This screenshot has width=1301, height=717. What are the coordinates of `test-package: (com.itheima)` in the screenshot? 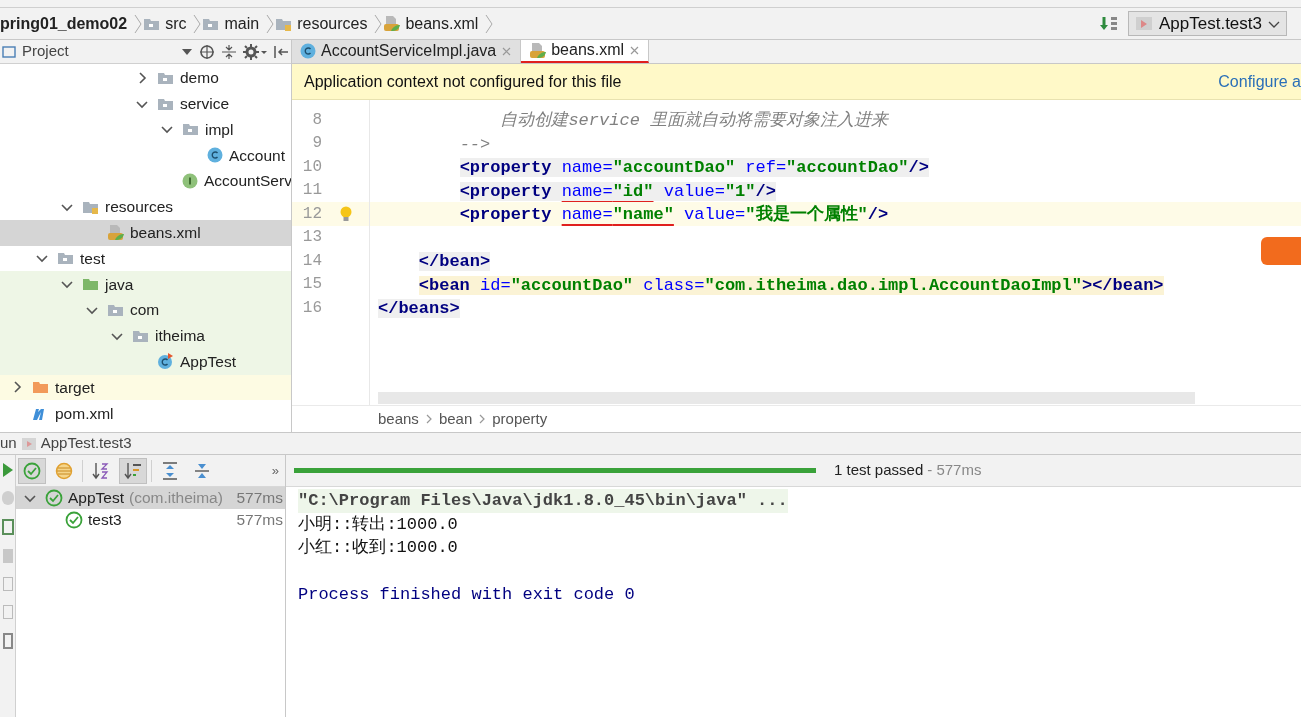 It's located at (176, 498).